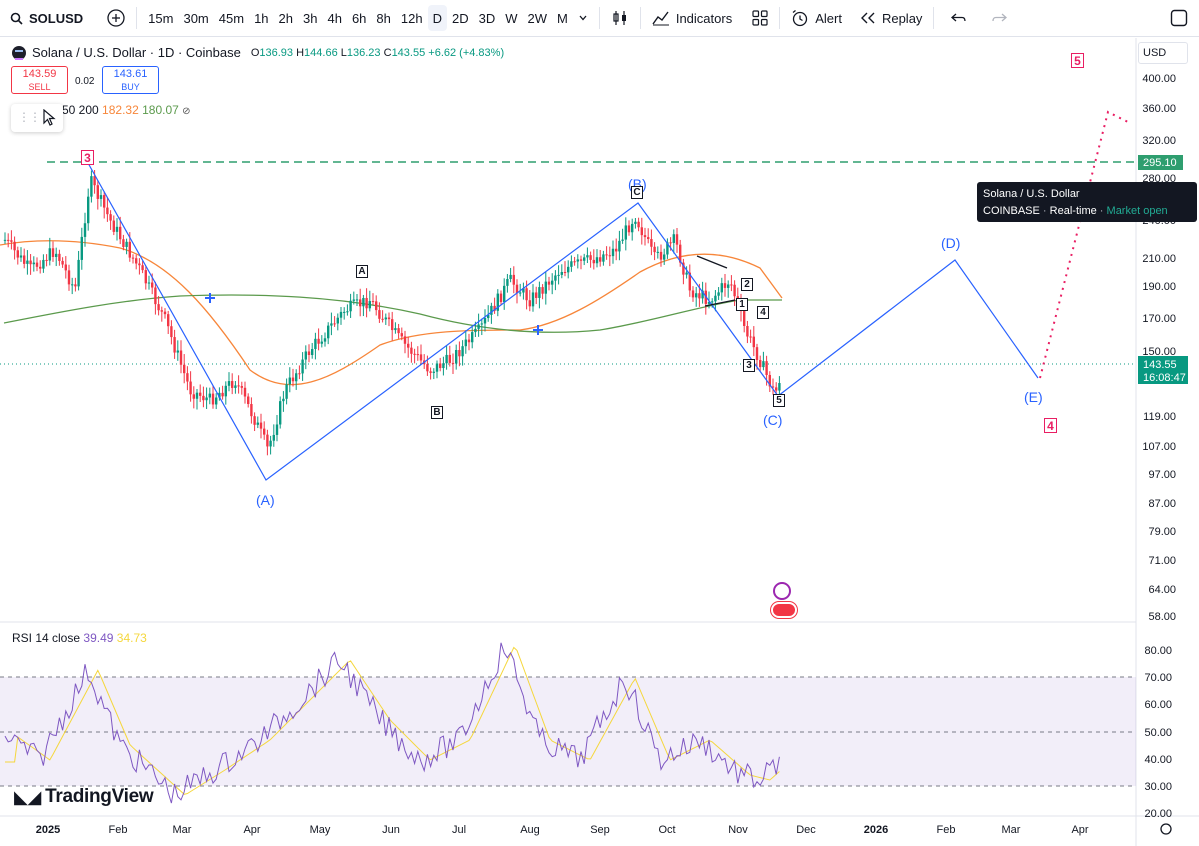 The image size is (1199, 846). Describe the element at coordinates (780, 18) in the screenshot. I see `toolbar-divider` at that location.